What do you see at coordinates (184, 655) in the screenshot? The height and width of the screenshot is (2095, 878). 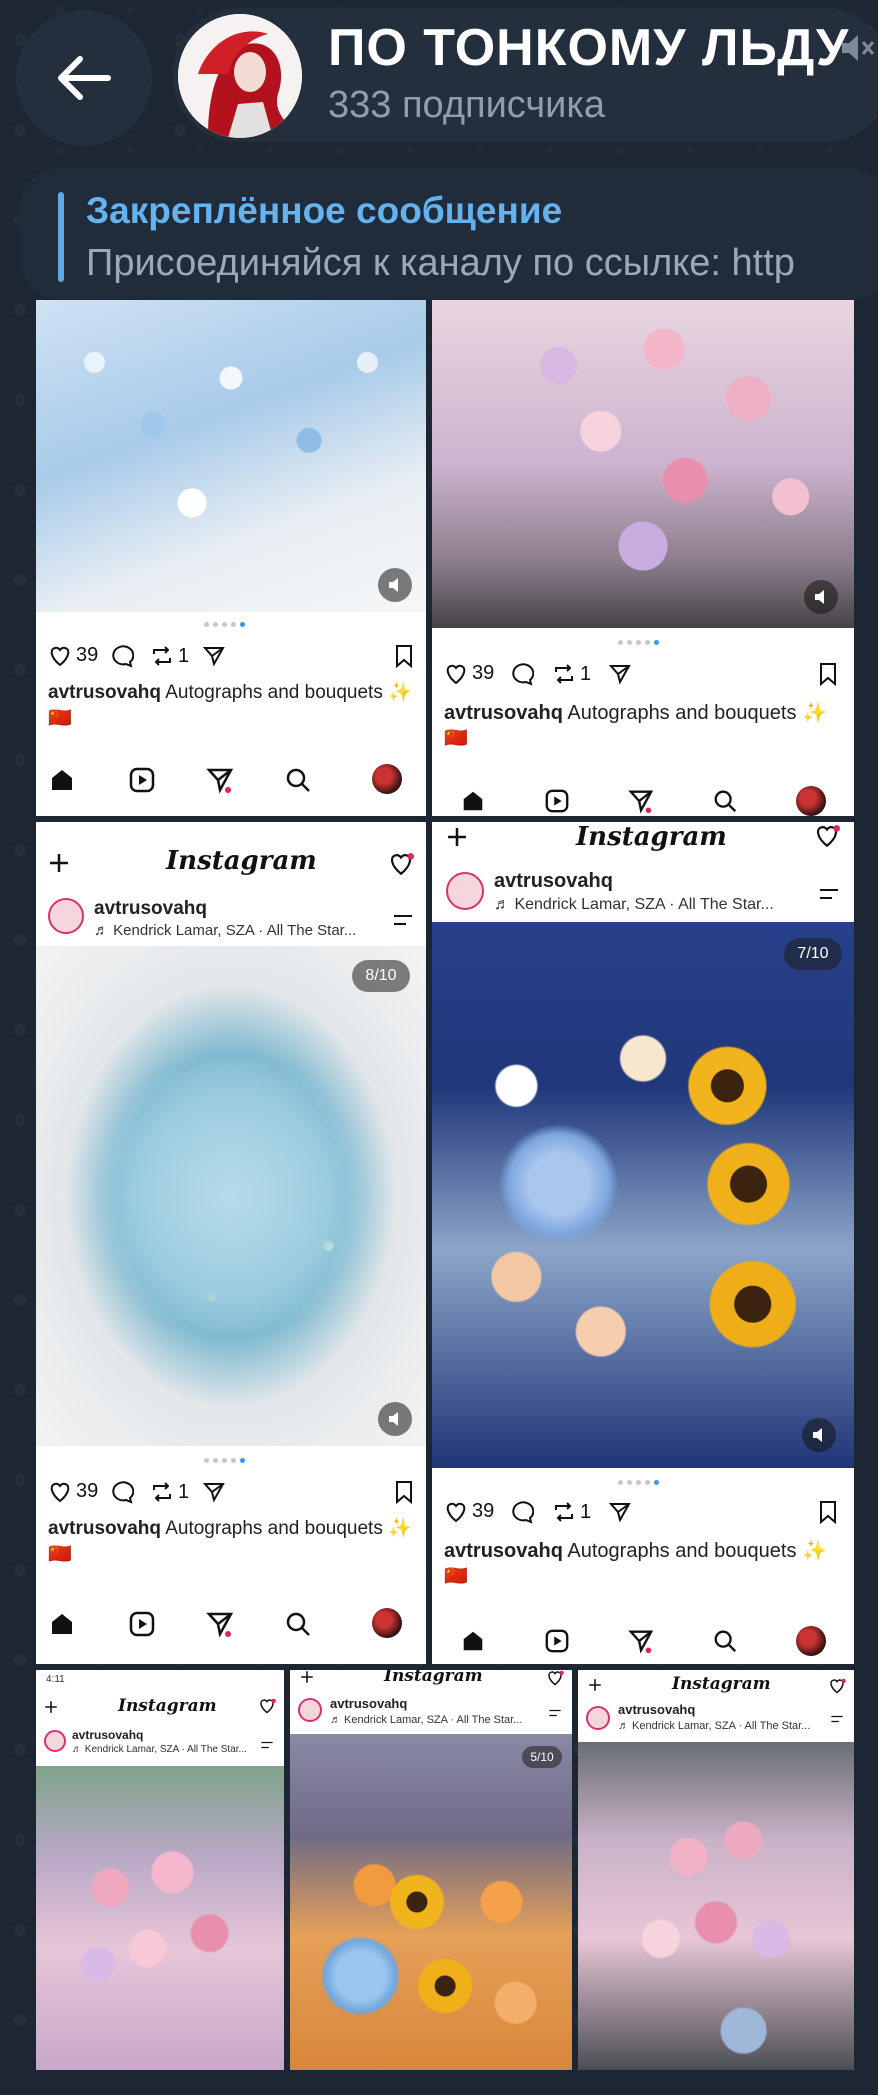 I see `repost-count: 1` at bounding box center [184, 655].